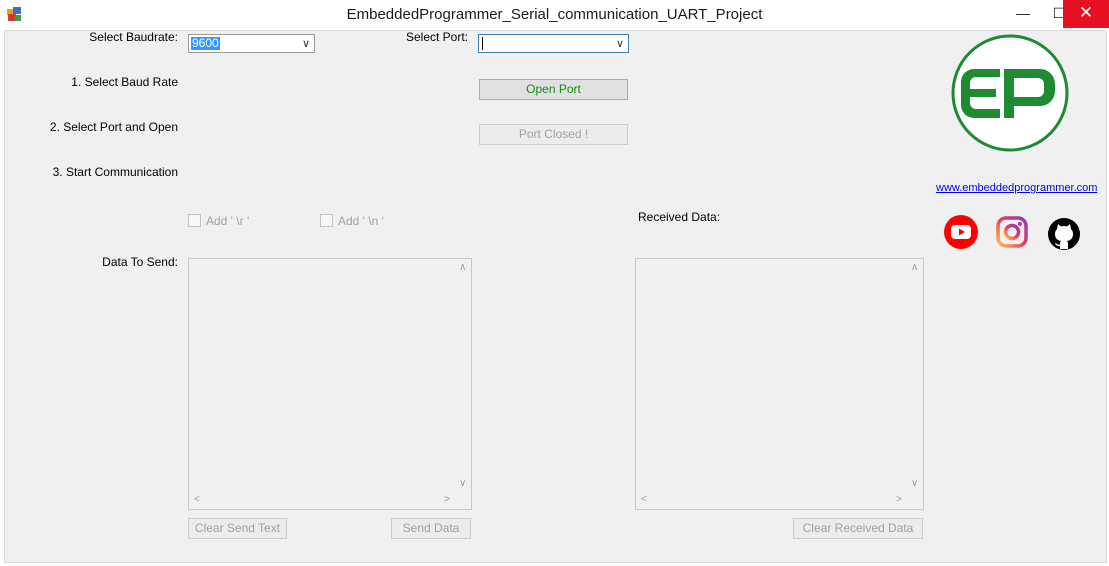 This screenshot has height=566, width=1109. Describe the element at coordinates (858, 528) in the screenshot. I see `clear-received-button: Clear Received Data` at that location.